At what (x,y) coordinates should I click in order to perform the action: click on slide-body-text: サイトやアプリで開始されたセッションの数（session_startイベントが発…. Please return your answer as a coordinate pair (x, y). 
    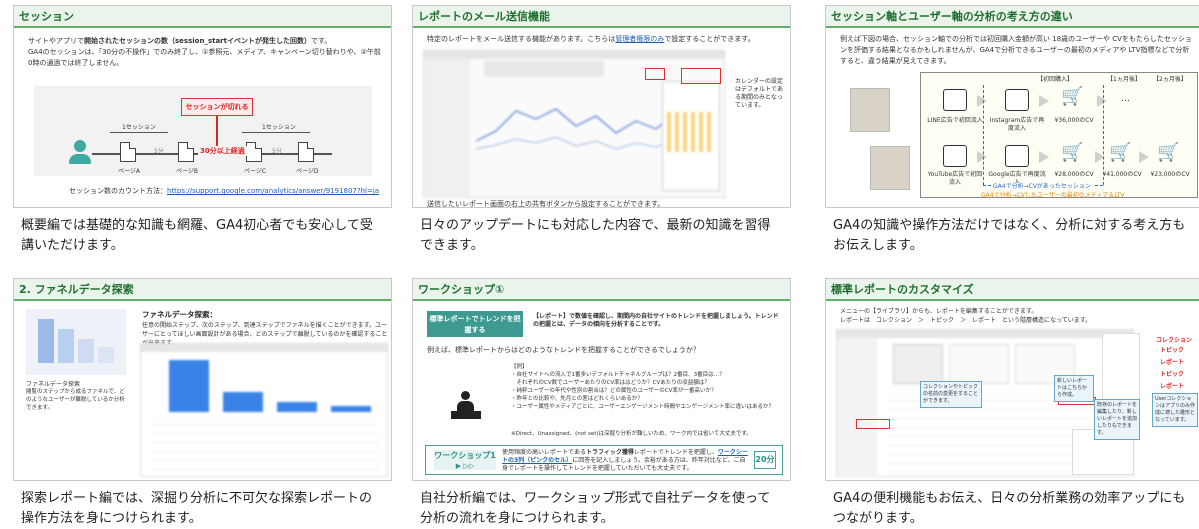
    Looking at the image, I should click on (205, 52).